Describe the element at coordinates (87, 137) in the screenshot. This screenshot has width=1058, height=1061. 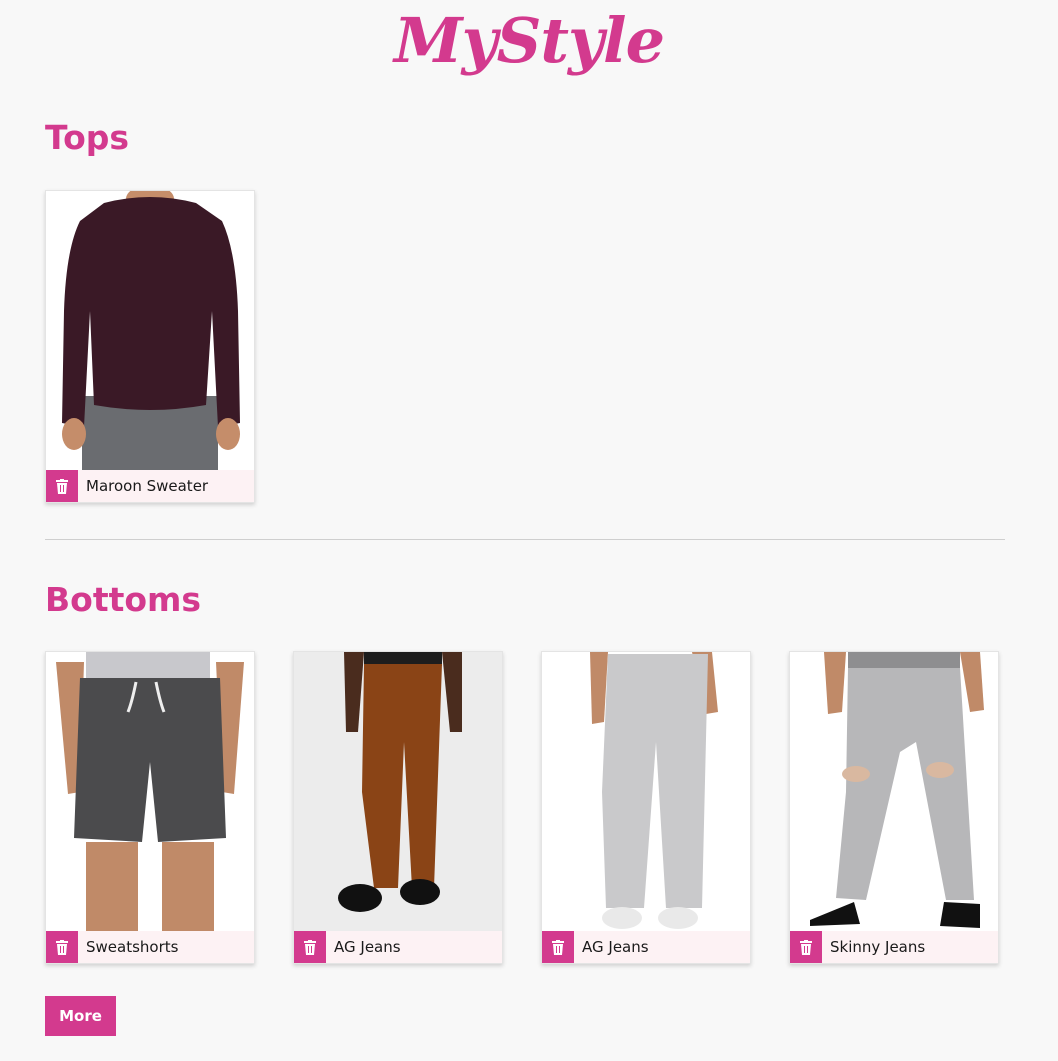
I see `tops-heading: Tops` at that location.